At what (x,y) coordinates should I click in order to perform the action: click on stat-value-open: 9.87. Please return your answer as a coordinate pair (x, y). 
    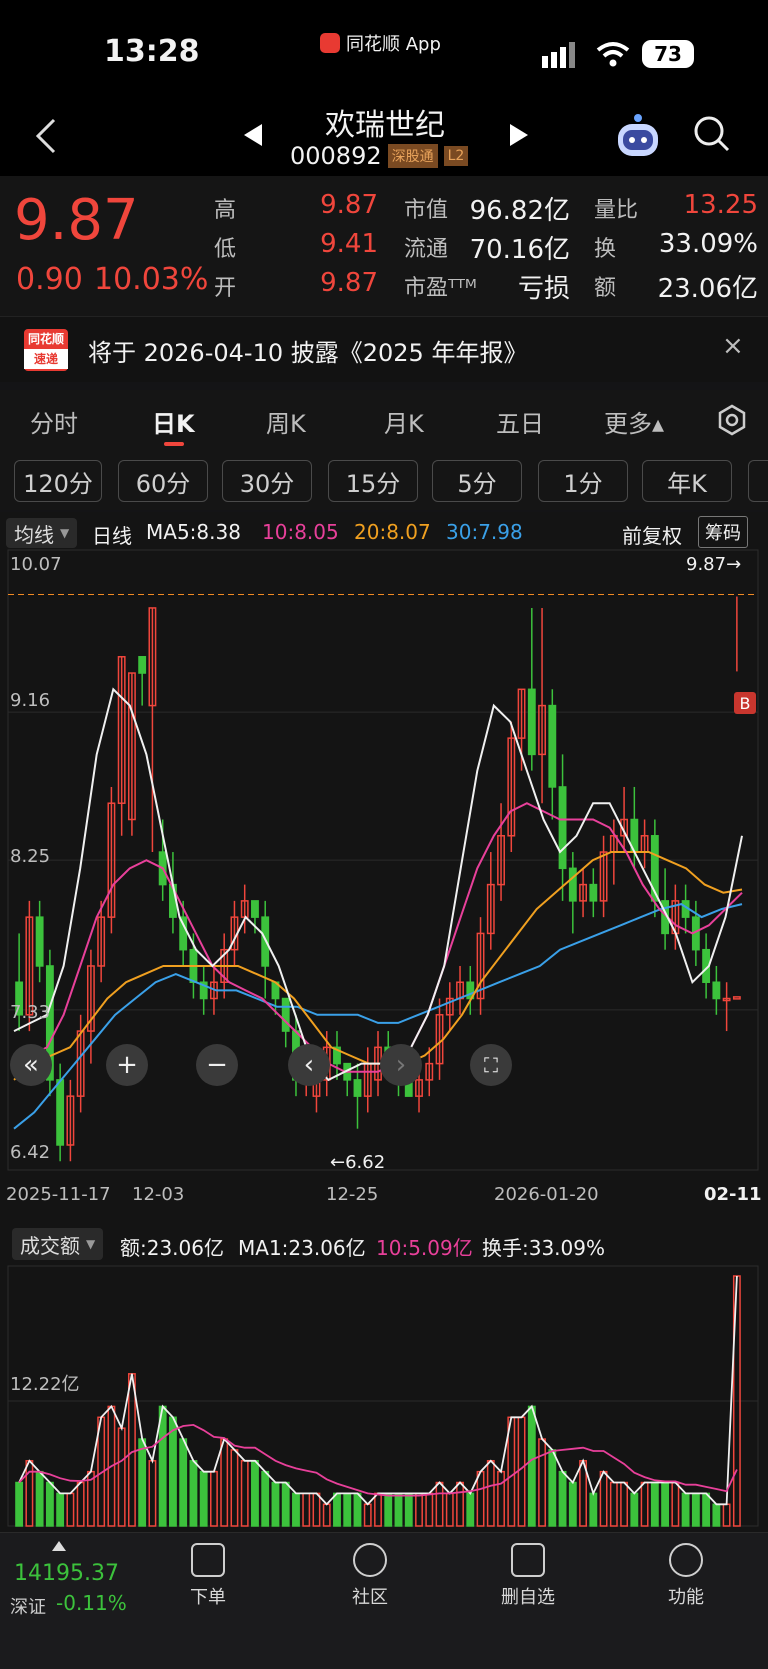
    Looking at the image, I should click on (349, 283).